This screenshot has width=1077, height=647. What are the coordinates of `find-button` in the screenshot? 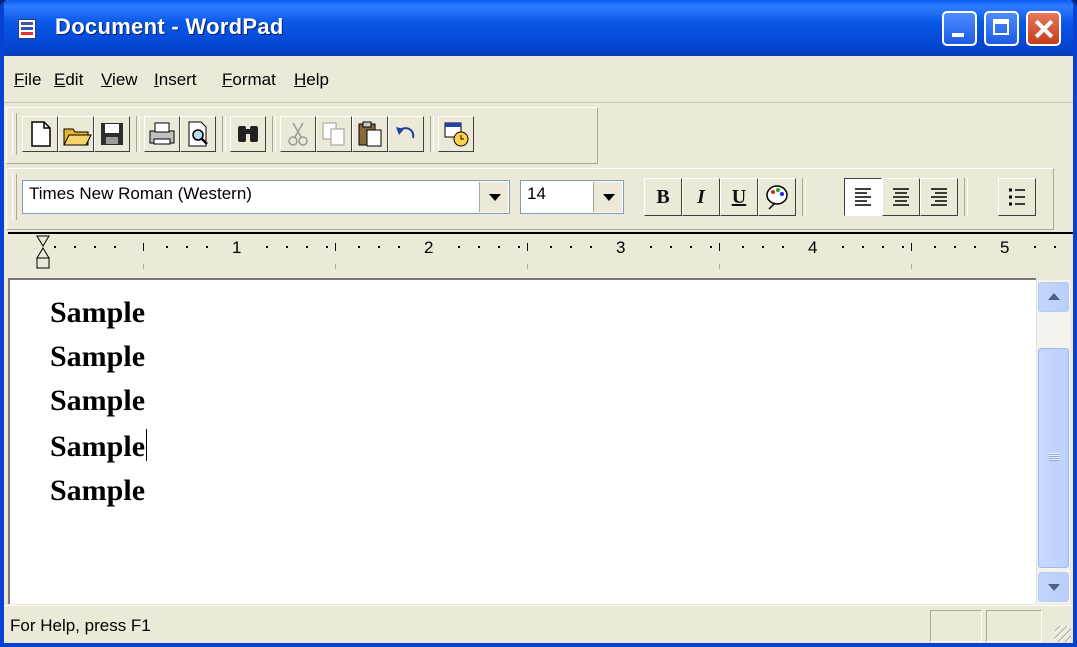 It's located at (248, 134).